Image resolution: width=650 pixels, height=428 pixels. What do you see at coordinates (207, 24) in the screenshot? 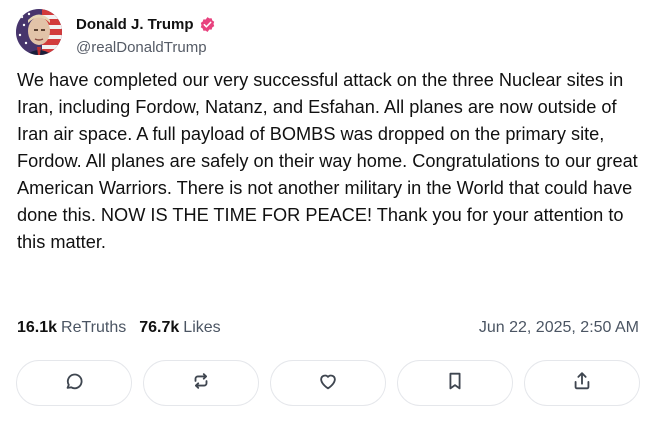
I see `verified-badge-icon` at bounding box center [207, 24].